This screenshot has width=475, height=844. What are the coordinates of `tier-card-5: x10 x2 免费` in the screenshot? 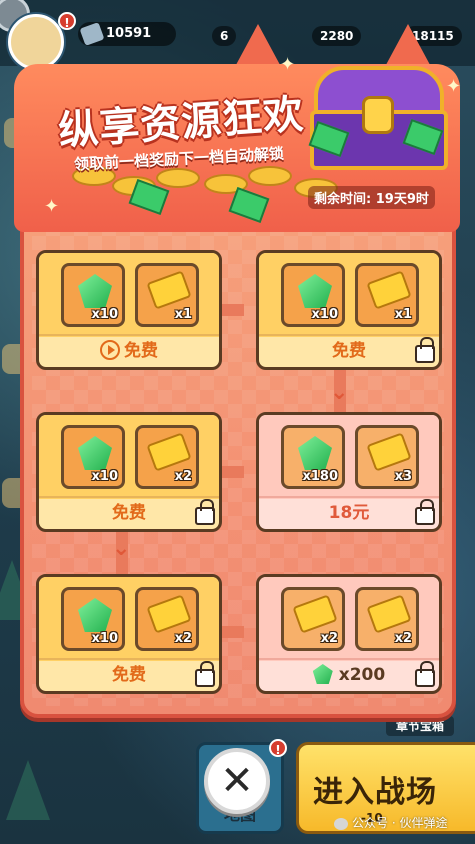 It's located at (129, 634).